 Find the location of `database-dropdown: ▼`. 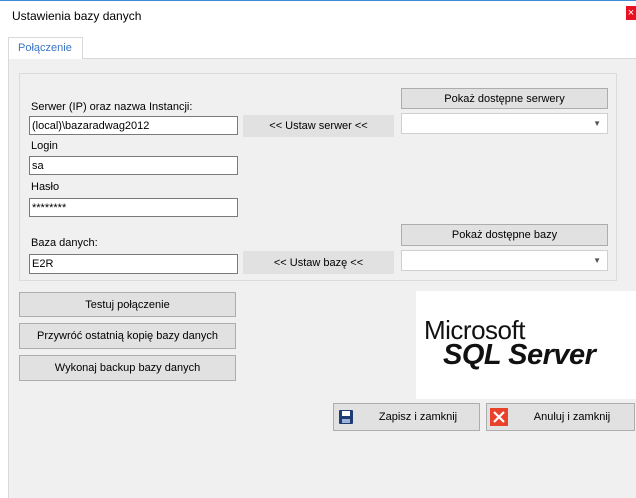

database-dropdown: ▼ is located at coordinates (504, 260).